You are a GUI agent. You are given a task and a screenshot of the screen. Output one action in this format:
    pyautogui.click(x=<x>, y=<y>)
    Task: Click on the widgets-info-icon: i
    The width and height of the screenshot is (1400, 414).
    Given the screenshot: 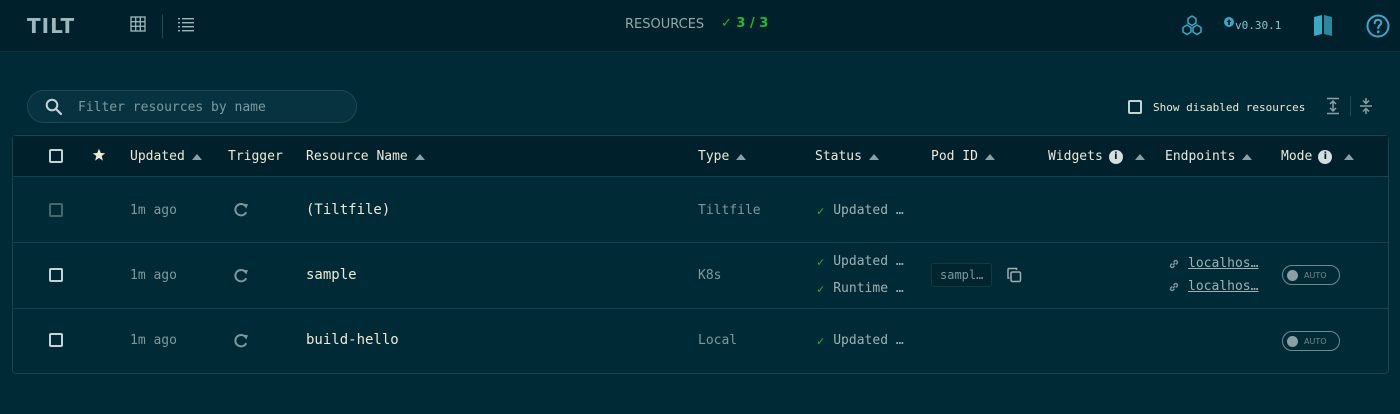 What is the action you would take?
    pyautogui.click(x=1115, y=156)
    